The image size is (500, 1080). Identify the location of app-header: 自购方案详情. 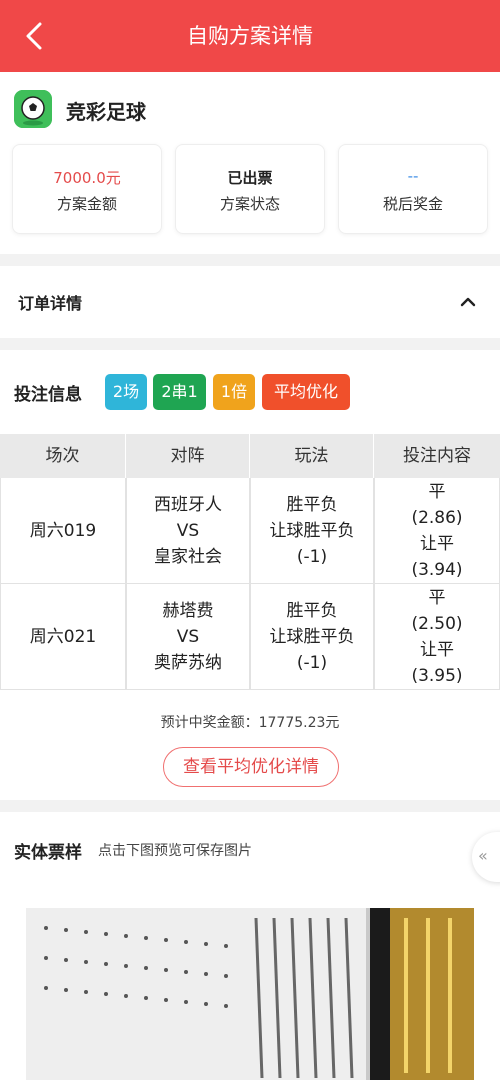
(250, 36).